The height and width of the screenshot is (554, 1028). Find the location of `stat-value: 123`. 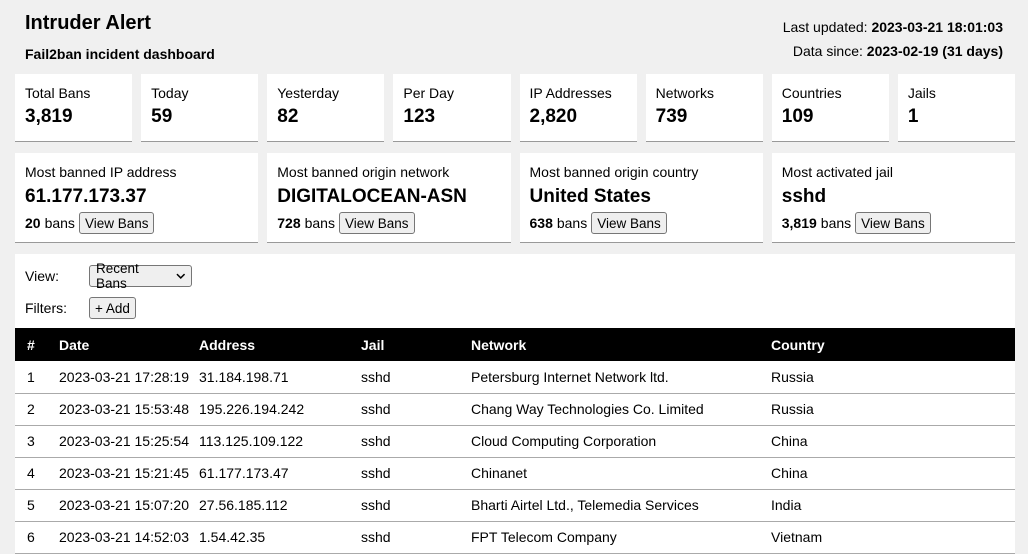

stat-value: 123 is located at coordinates (419, 116).